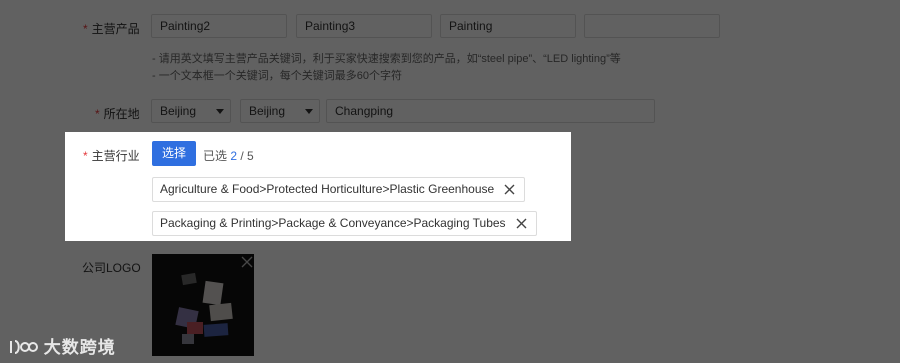 This screenshot has width=900, height=363. Describe the element at coordinates (490, 111) in the screenshot. I see `district-field: Changping` at that location.